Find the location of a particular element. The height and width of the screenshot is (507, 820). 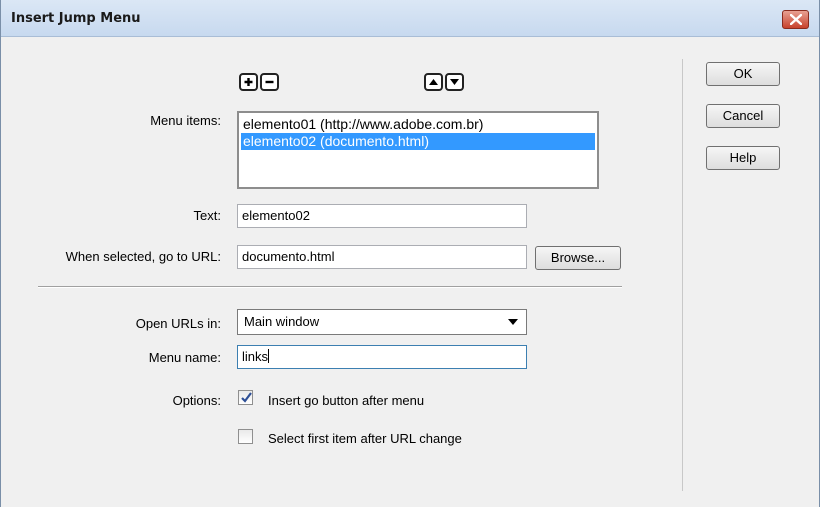

plus-icon is located at coordinates (248, 82).